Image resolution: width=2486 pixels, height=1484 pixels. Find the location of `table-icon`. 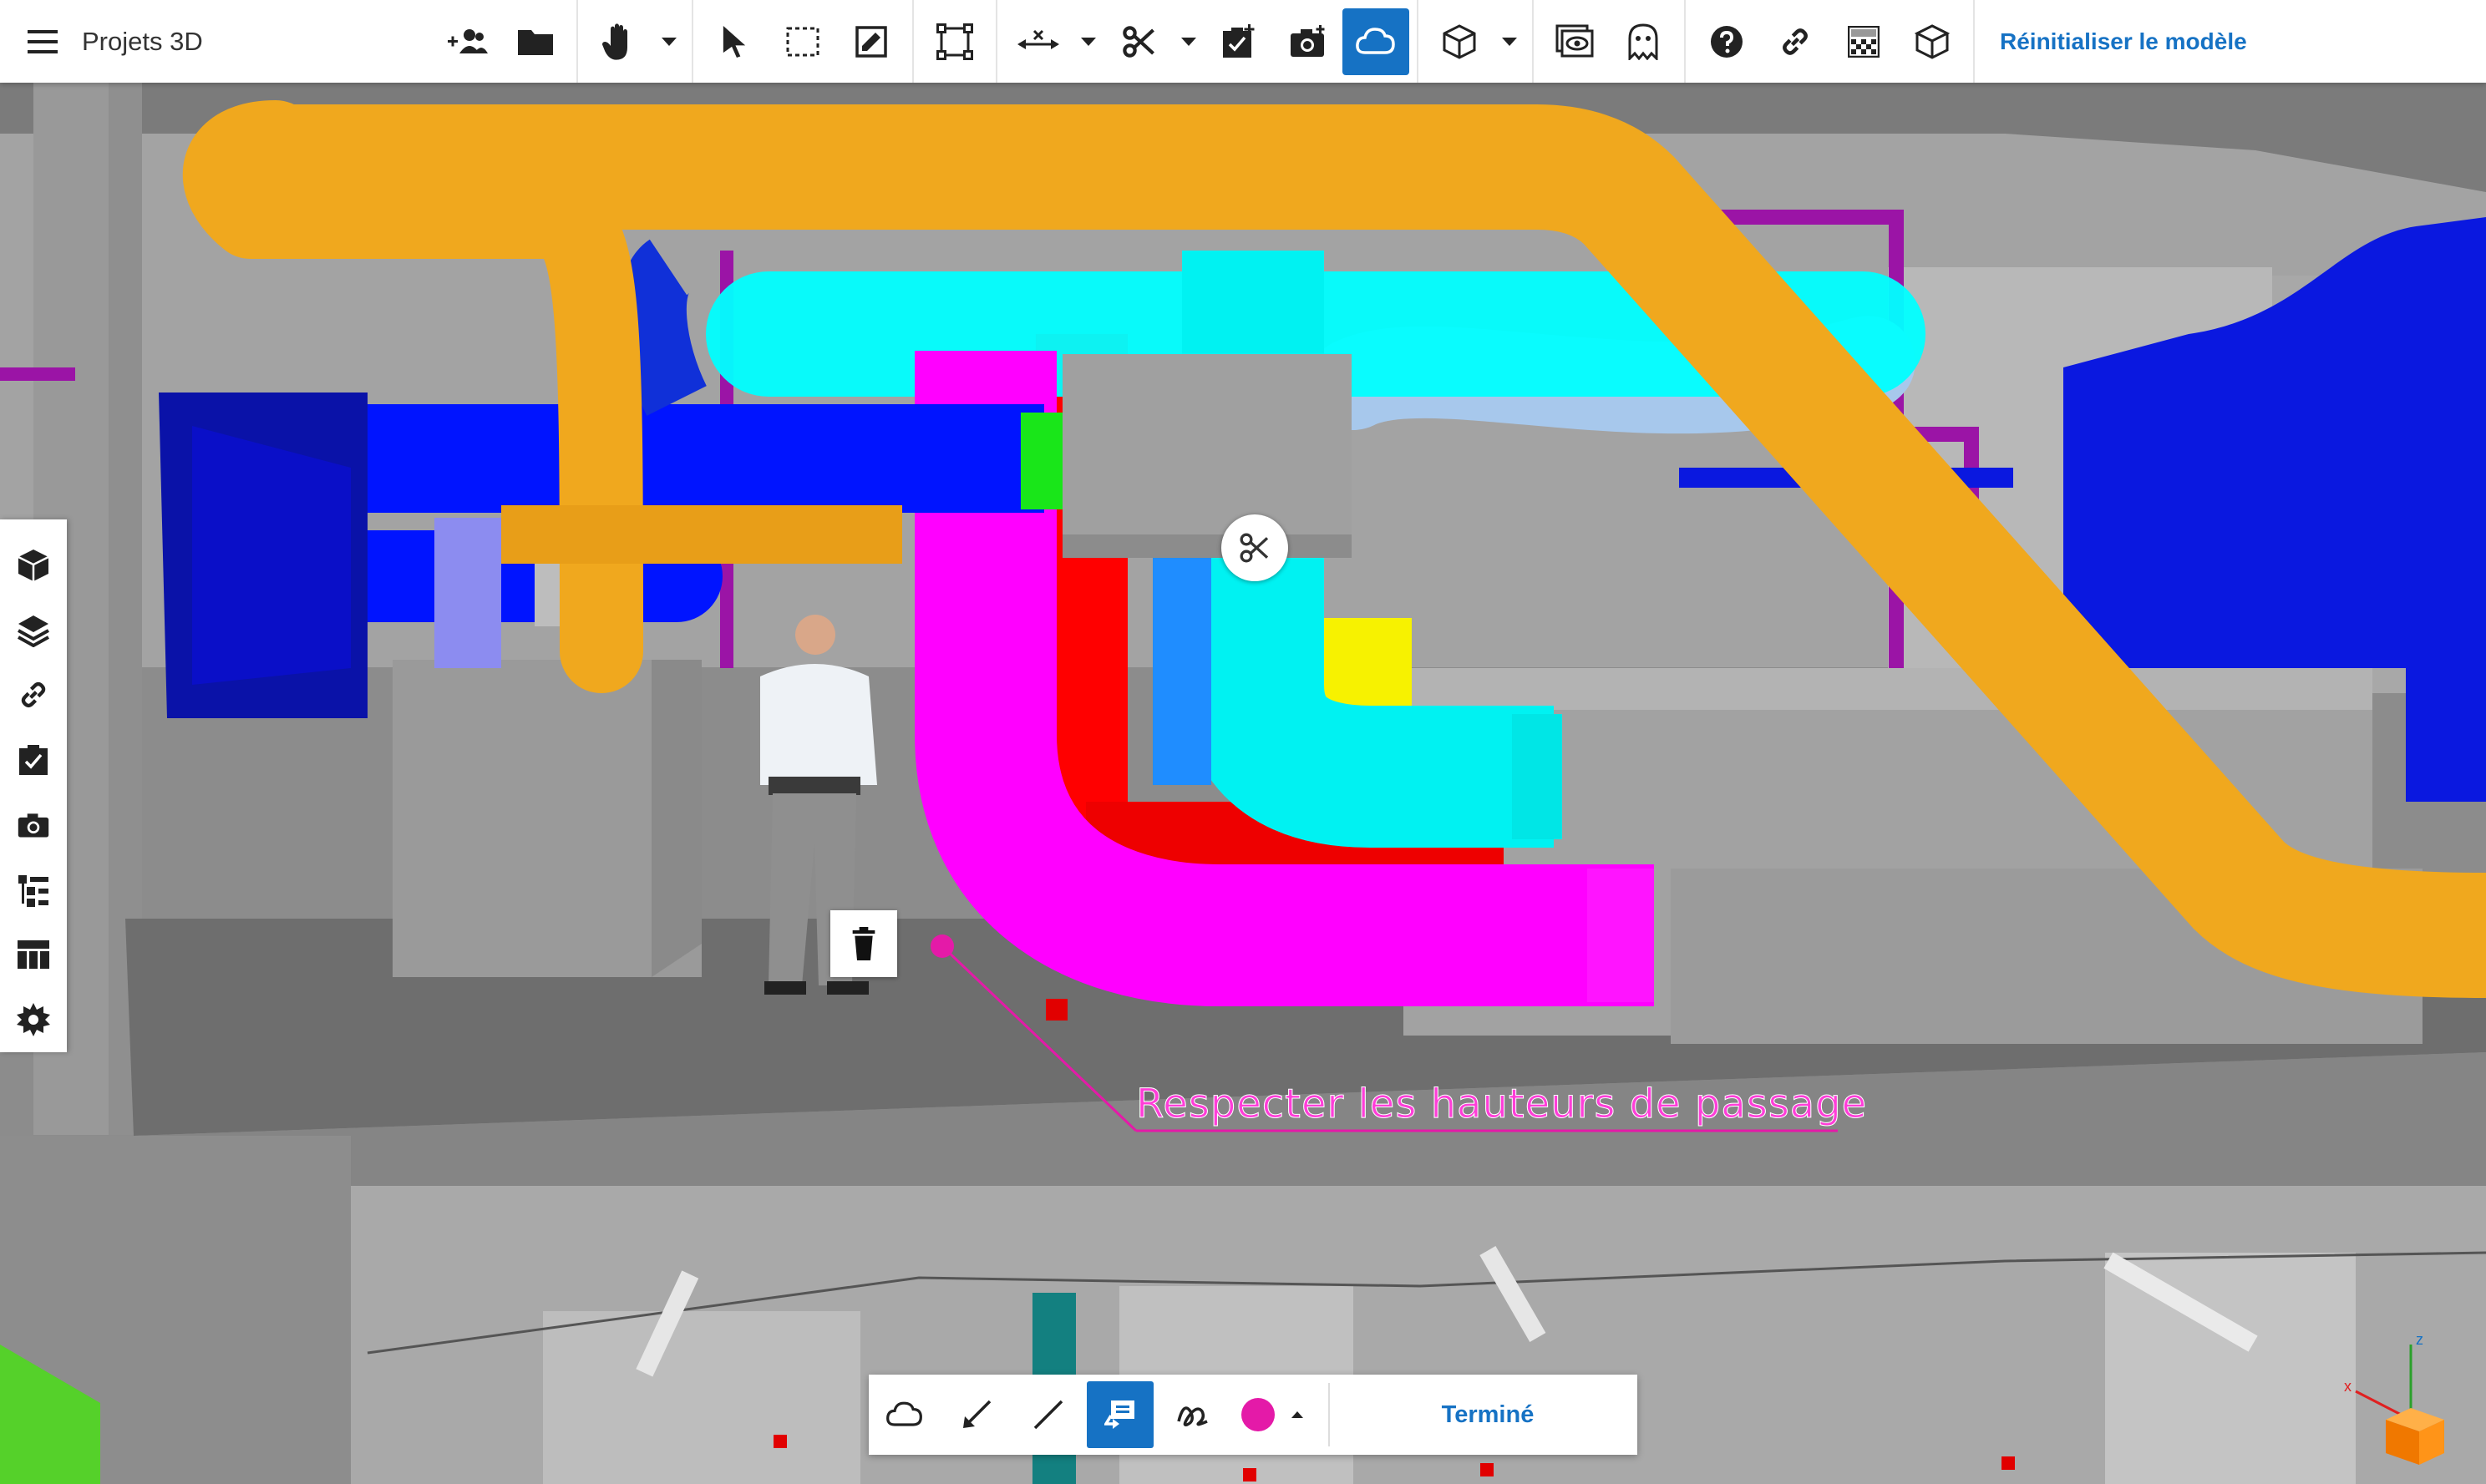

table-icon is located at coordinates (33, 955).